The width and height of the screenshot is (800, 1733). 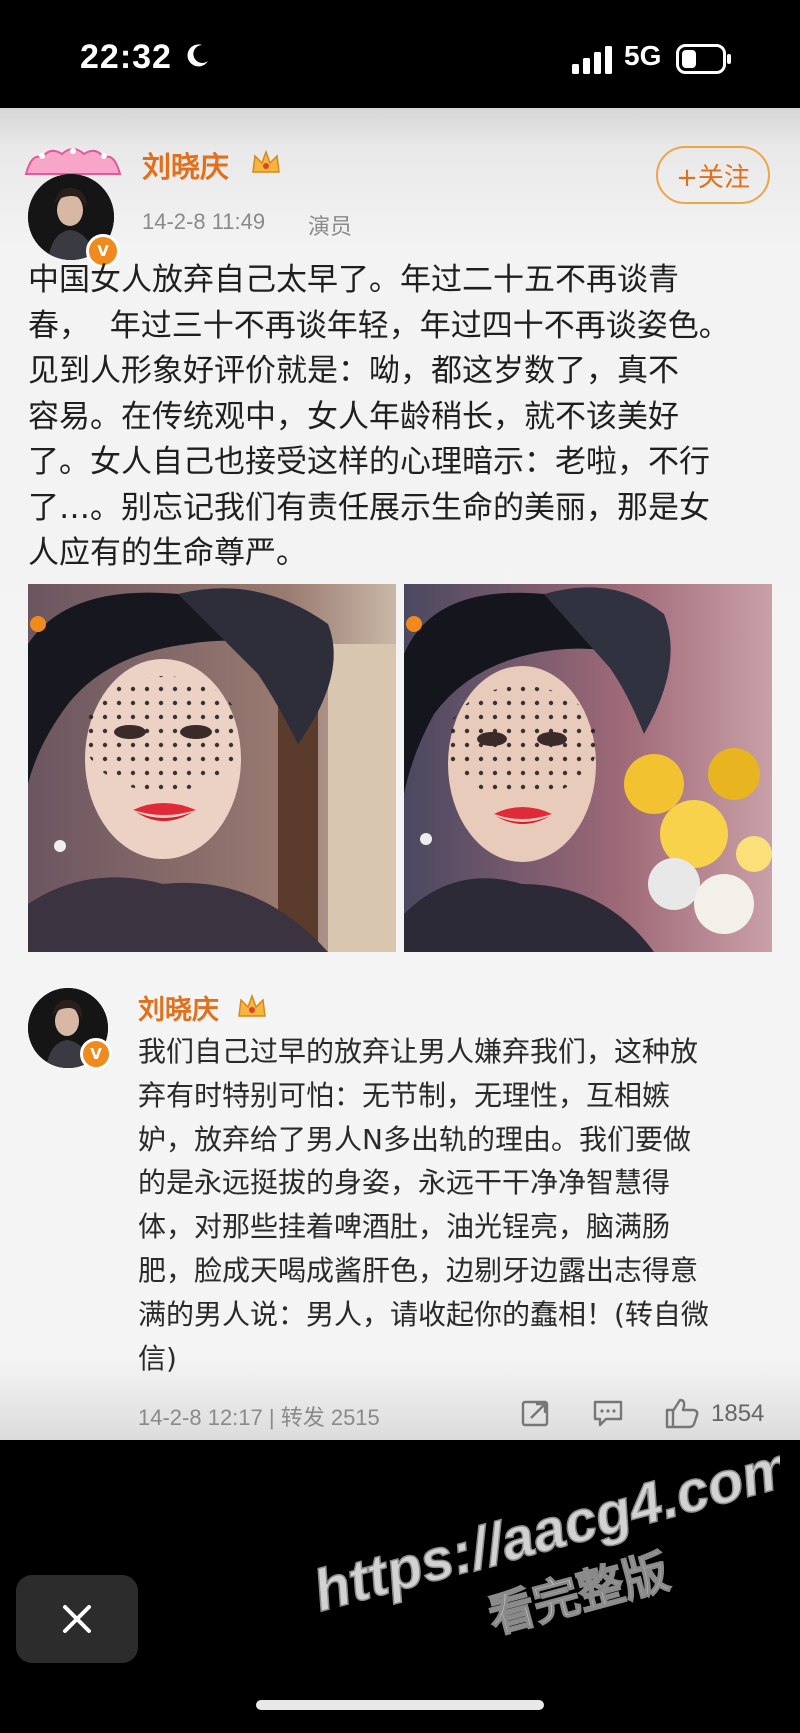 What do you see at coordinates (126, 57) in the screenshot?
I see `status-time: 22:32` at bounding box center [126, 57].